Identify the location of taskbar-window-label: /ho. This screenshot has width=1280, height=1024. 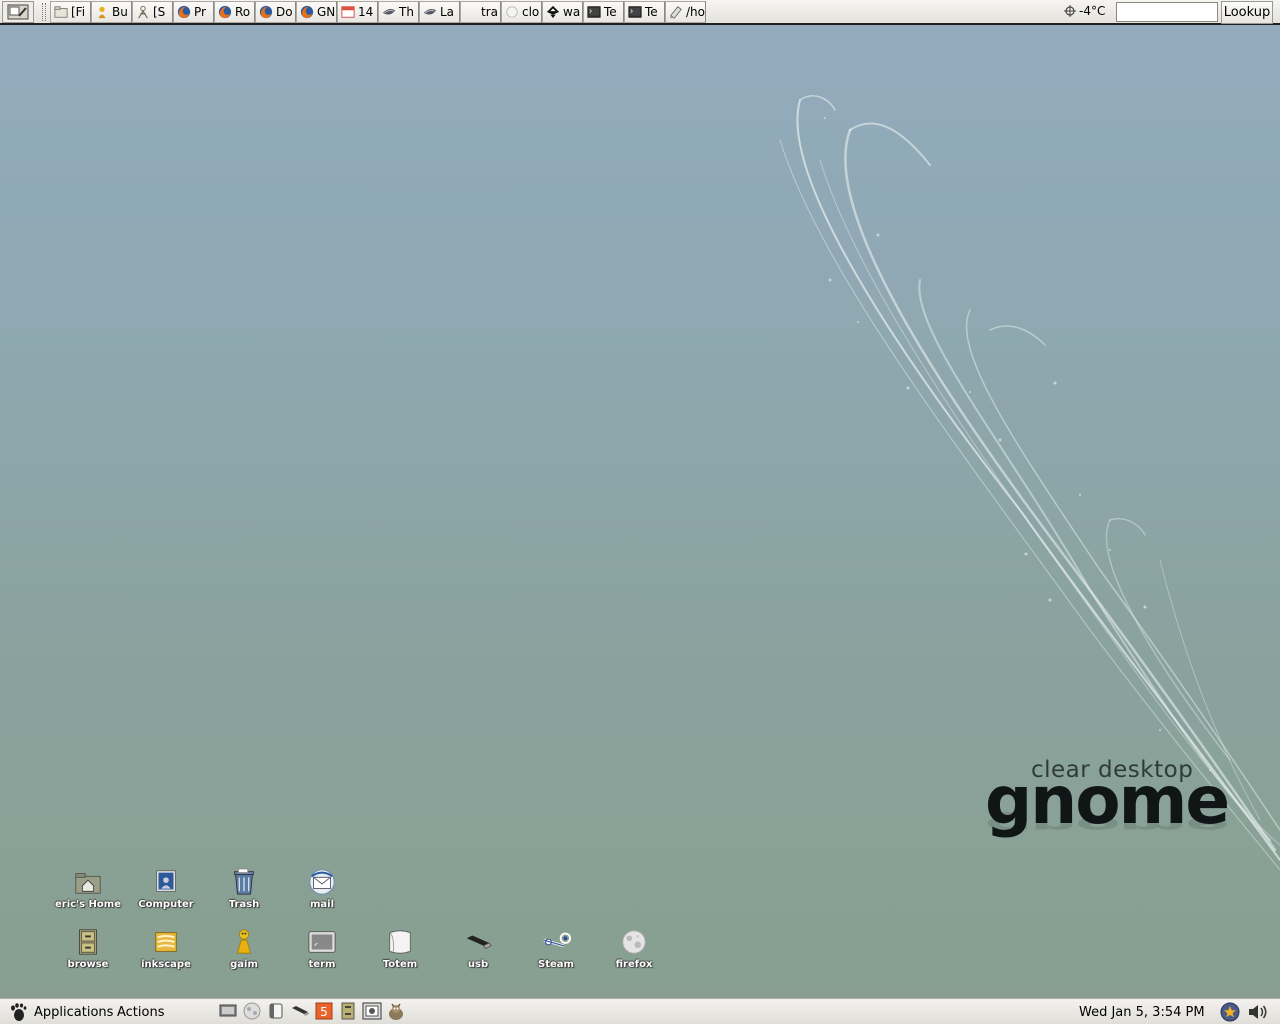
(695, 12).